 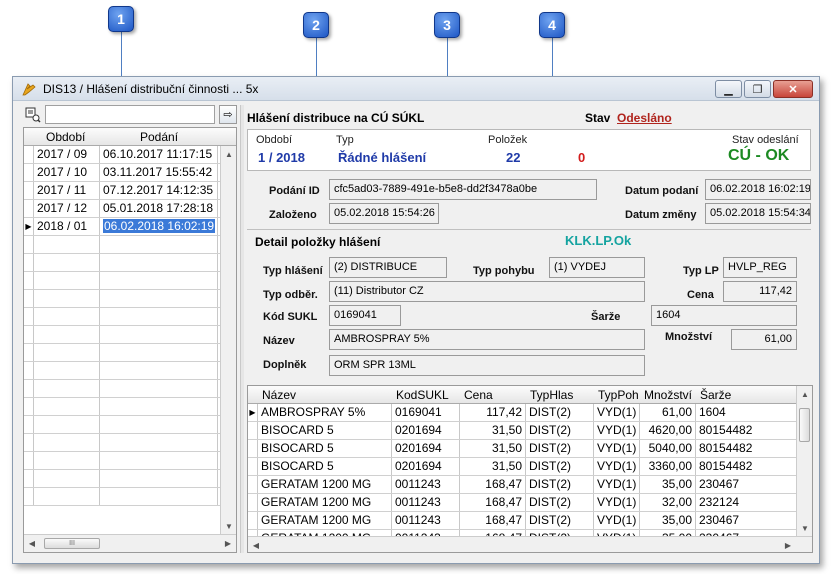 I want to click on nazev-field: AMBROSPRAY 5%, so click(x=487, y=339).